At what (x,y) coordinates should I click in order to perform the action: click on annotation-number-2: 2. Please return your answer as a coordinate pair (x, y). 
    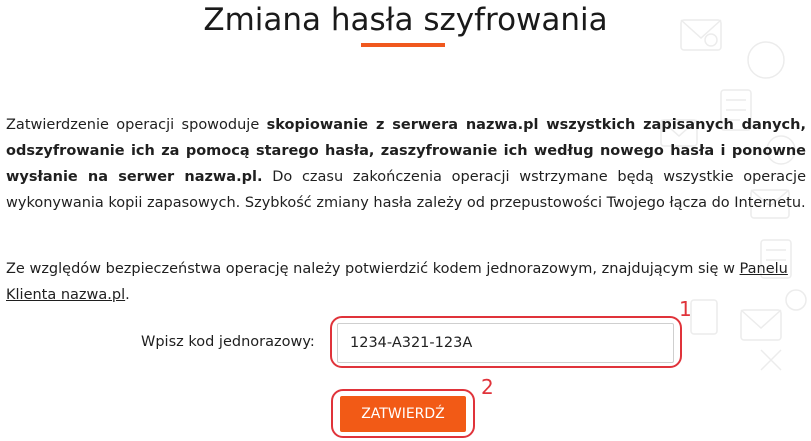
    Looking at the image, I should click on (487, 387).